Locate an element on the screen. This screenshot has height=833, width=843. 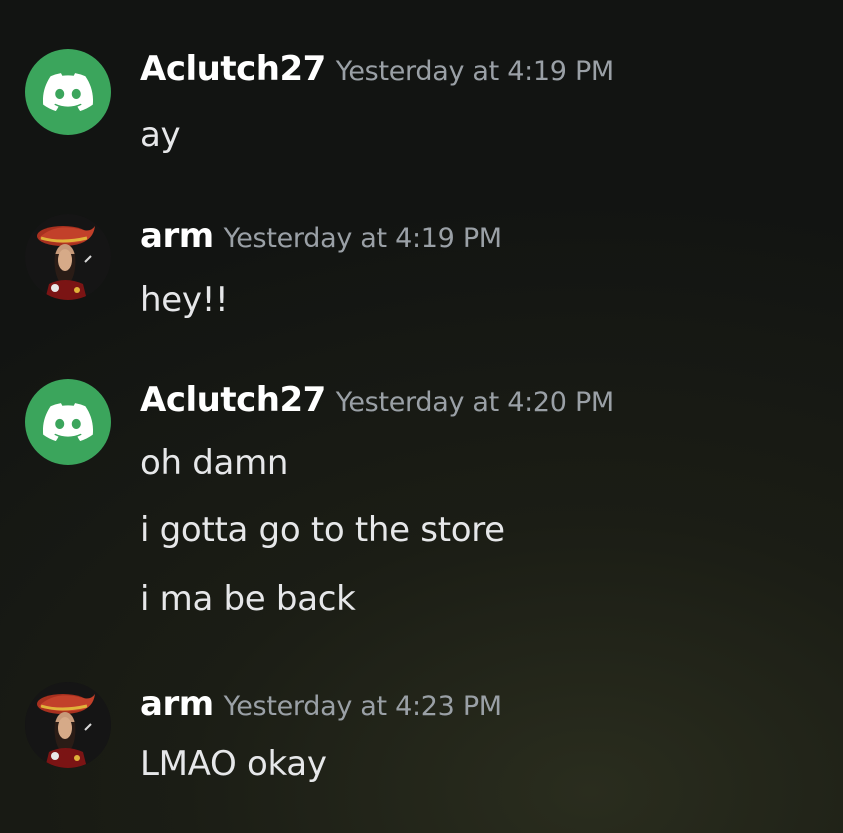
timestamp: Yesterday at 4:20 PM is located at coordinates (474, 402).